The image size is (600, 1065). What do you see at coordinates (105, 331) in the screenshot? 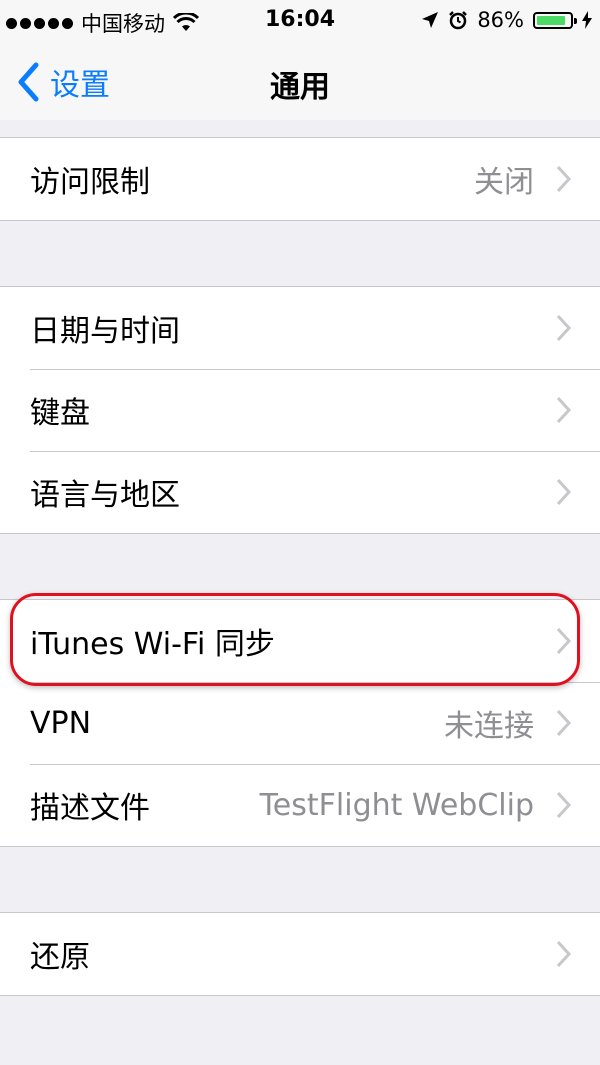
I see `list-item-label: 日期与时间` at bounding box center [105, 331].